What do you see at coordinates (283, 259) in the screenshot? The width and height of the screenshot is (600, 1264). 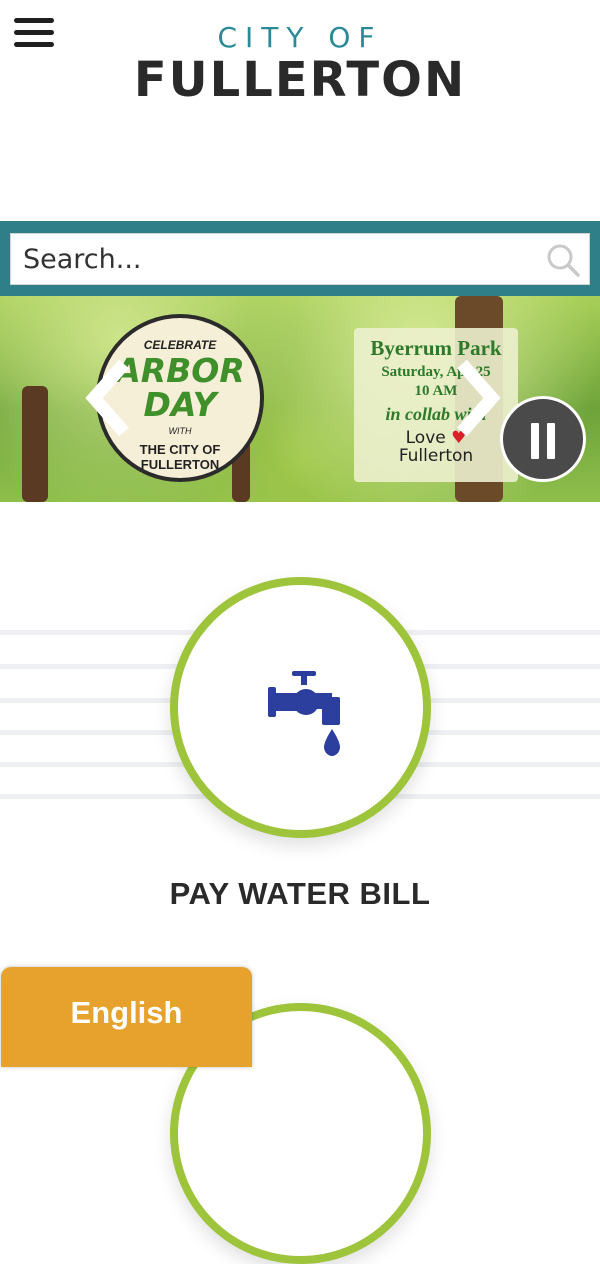 I see `search-input` at bounding box center [283, 259].